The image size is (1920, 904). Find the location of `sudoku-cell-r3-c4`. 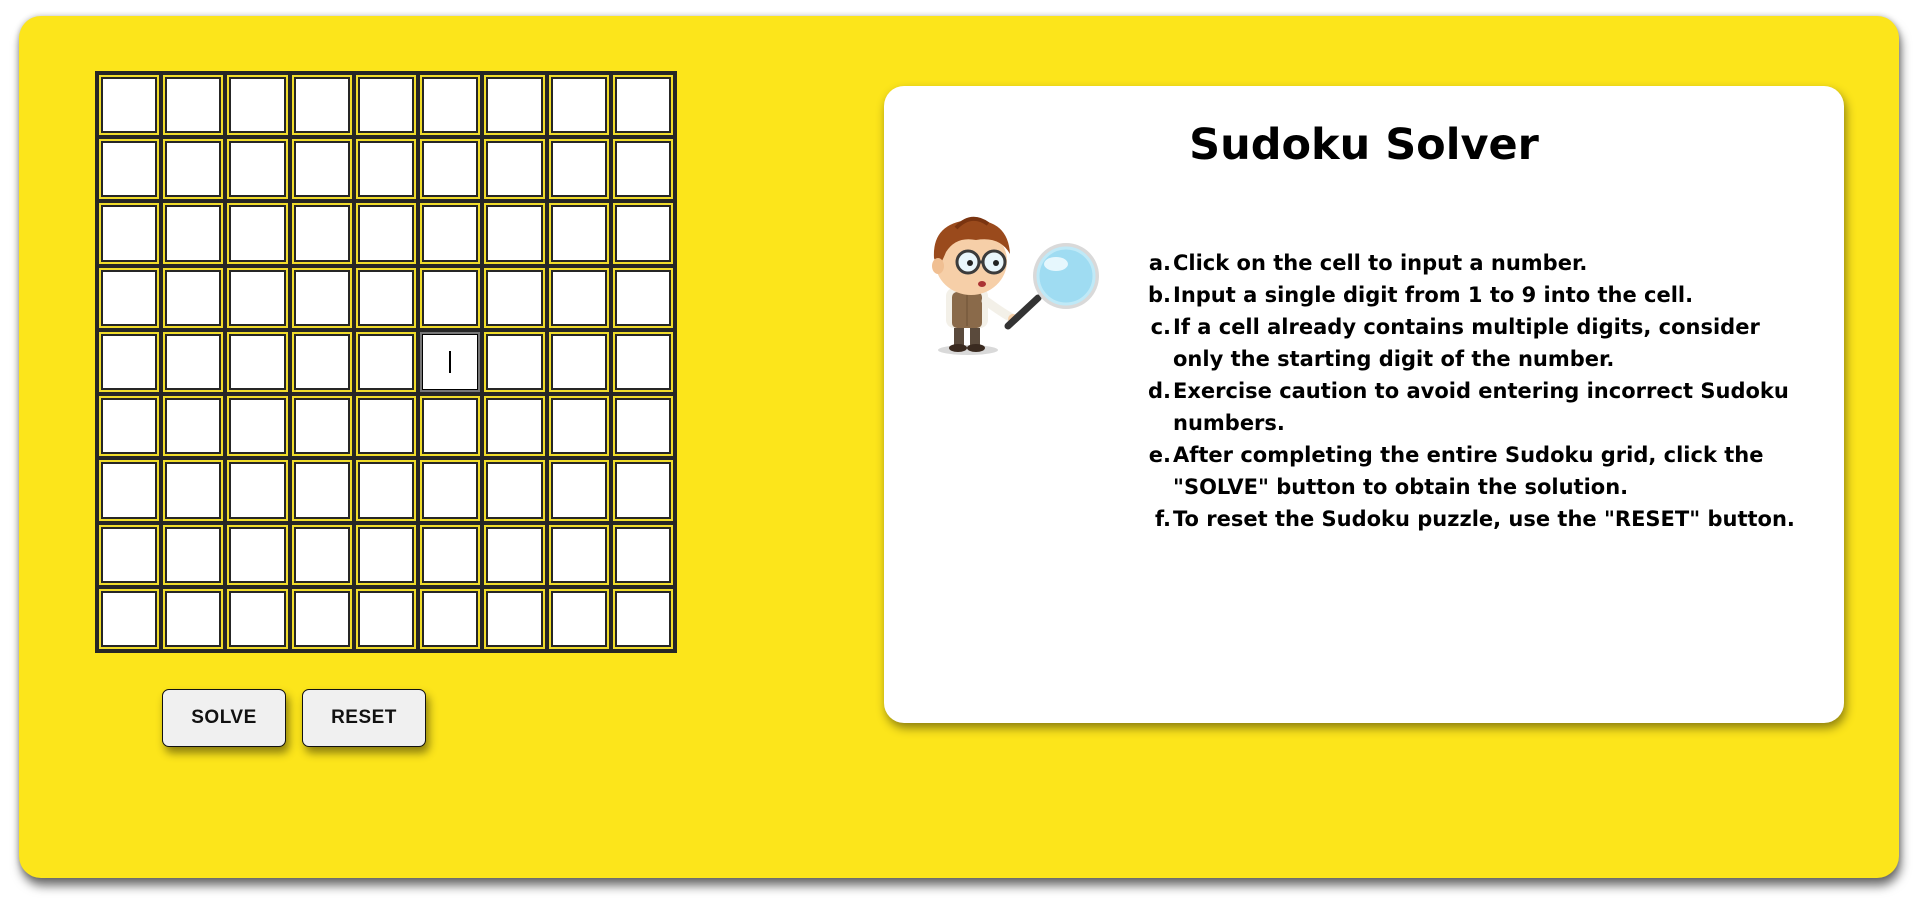

sudoku-cell-r3-c4 is located at coordinates (321, 233).